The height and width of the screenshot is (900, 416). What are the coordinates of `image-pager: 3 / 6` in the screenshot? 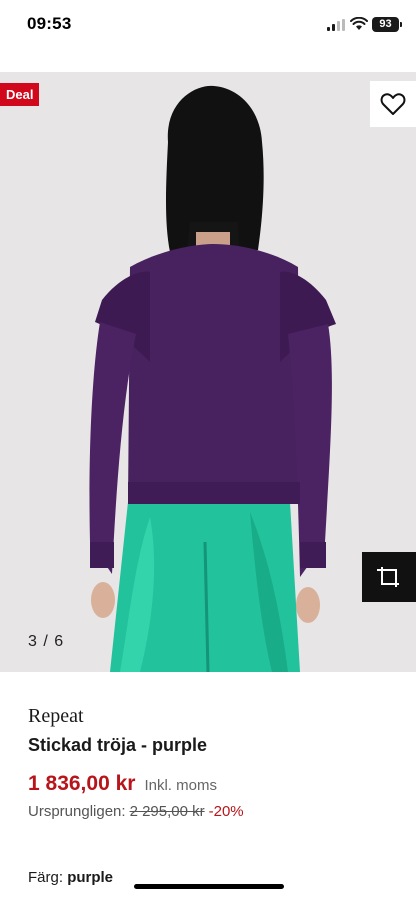 It's located at (46, 641).